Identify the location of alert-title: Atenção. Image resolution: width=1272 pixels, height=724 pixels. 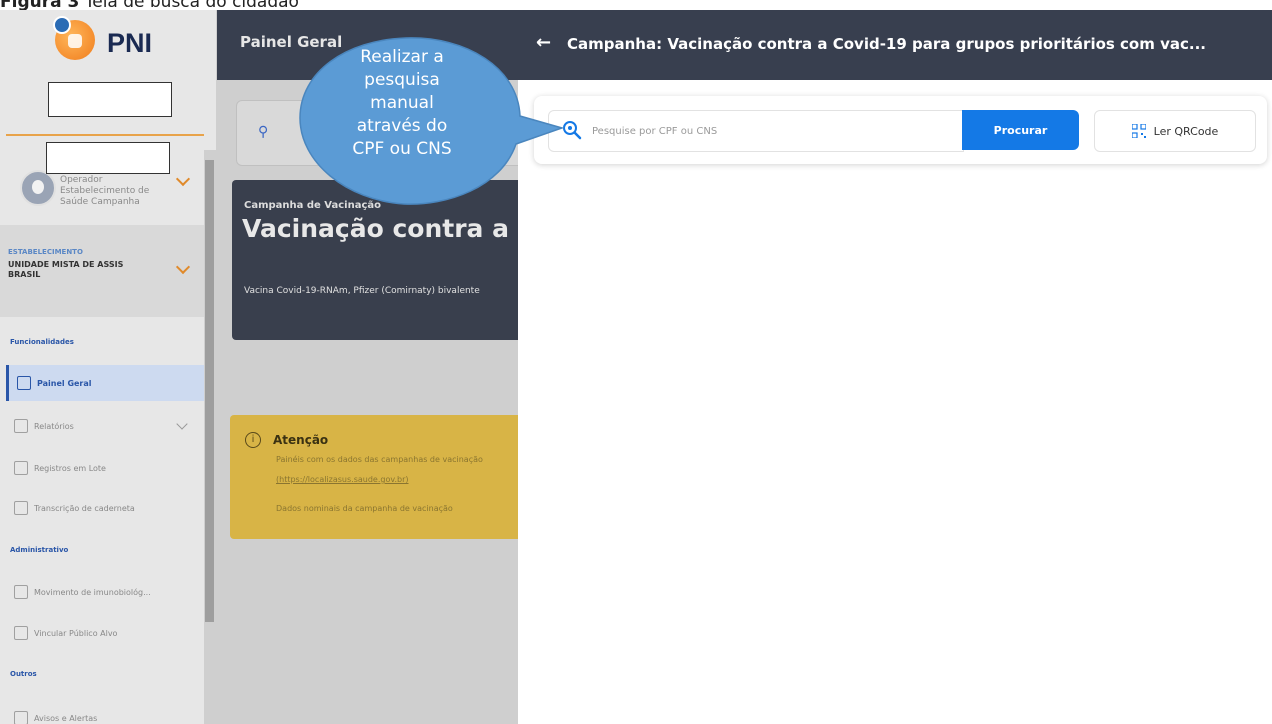
(301, 440).